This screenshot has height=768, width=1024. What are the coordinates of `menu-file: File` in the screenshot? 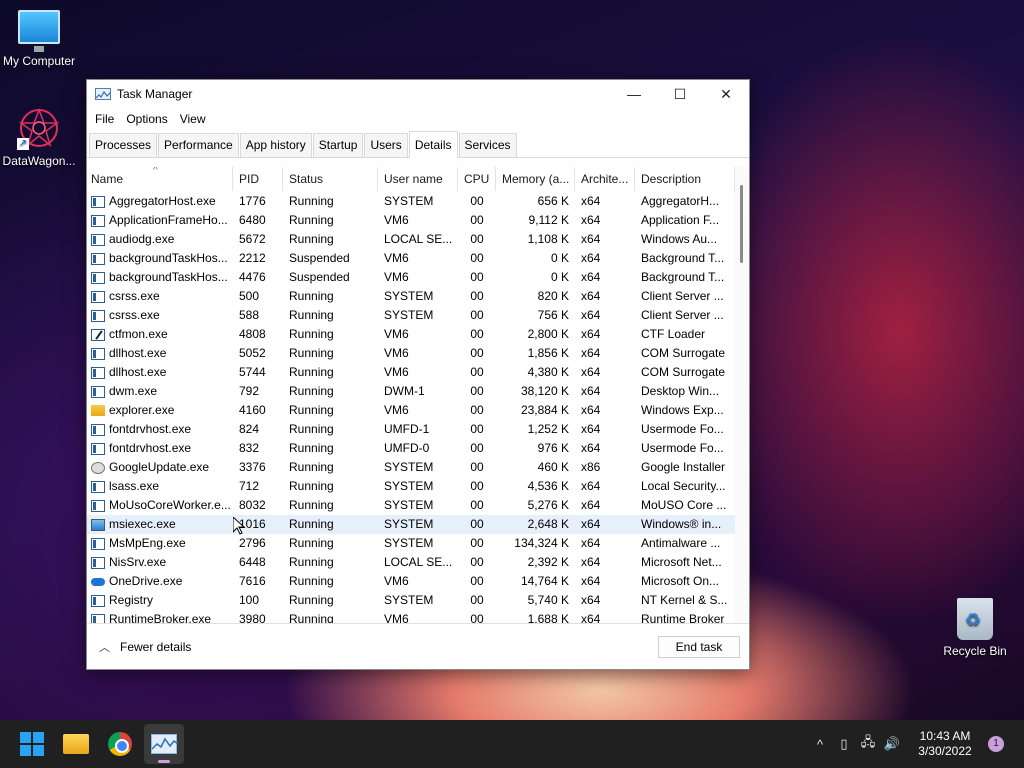 It's located at (104, 119).